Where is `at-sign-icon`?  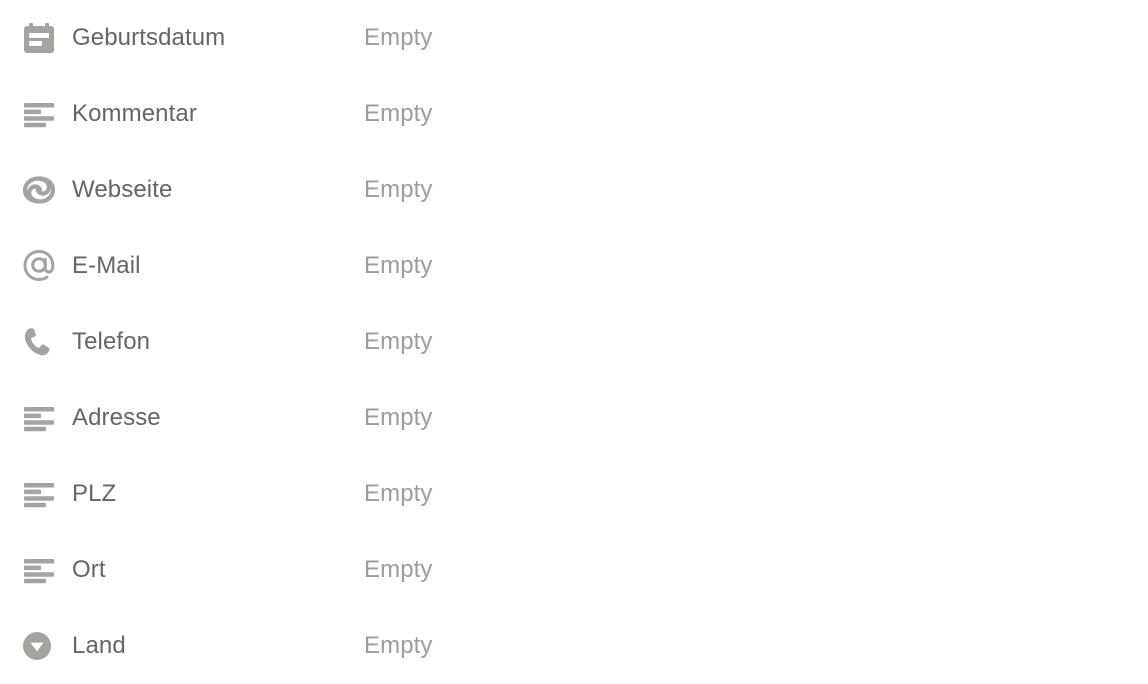 at-sign-icon is located at coordinates (41, 266).